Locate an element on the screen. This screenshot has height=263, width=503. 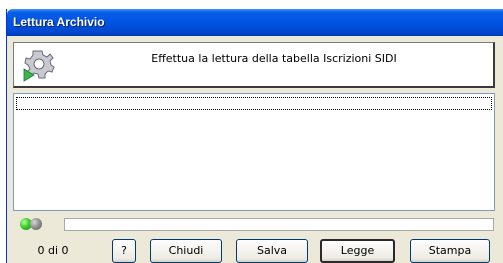
read-button: Legge is located at coordinates (357, 251).